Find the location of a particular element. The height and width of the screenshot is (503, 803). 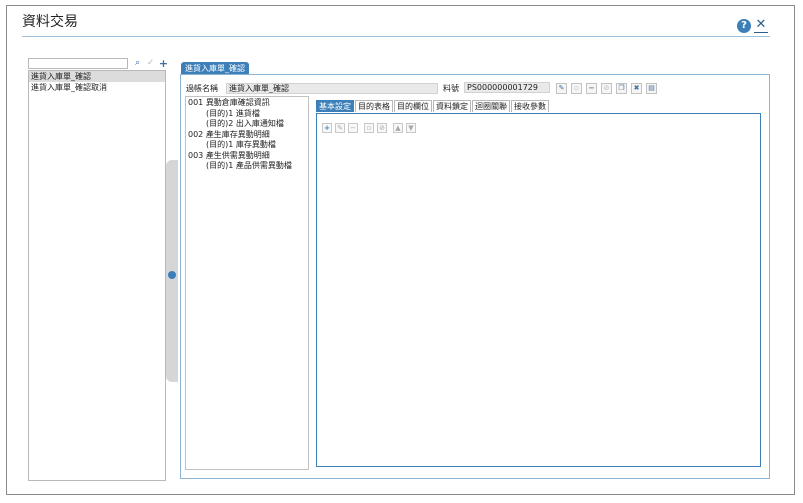

subtab-3: 資料鎖定 is located at coordinates (452, 106).